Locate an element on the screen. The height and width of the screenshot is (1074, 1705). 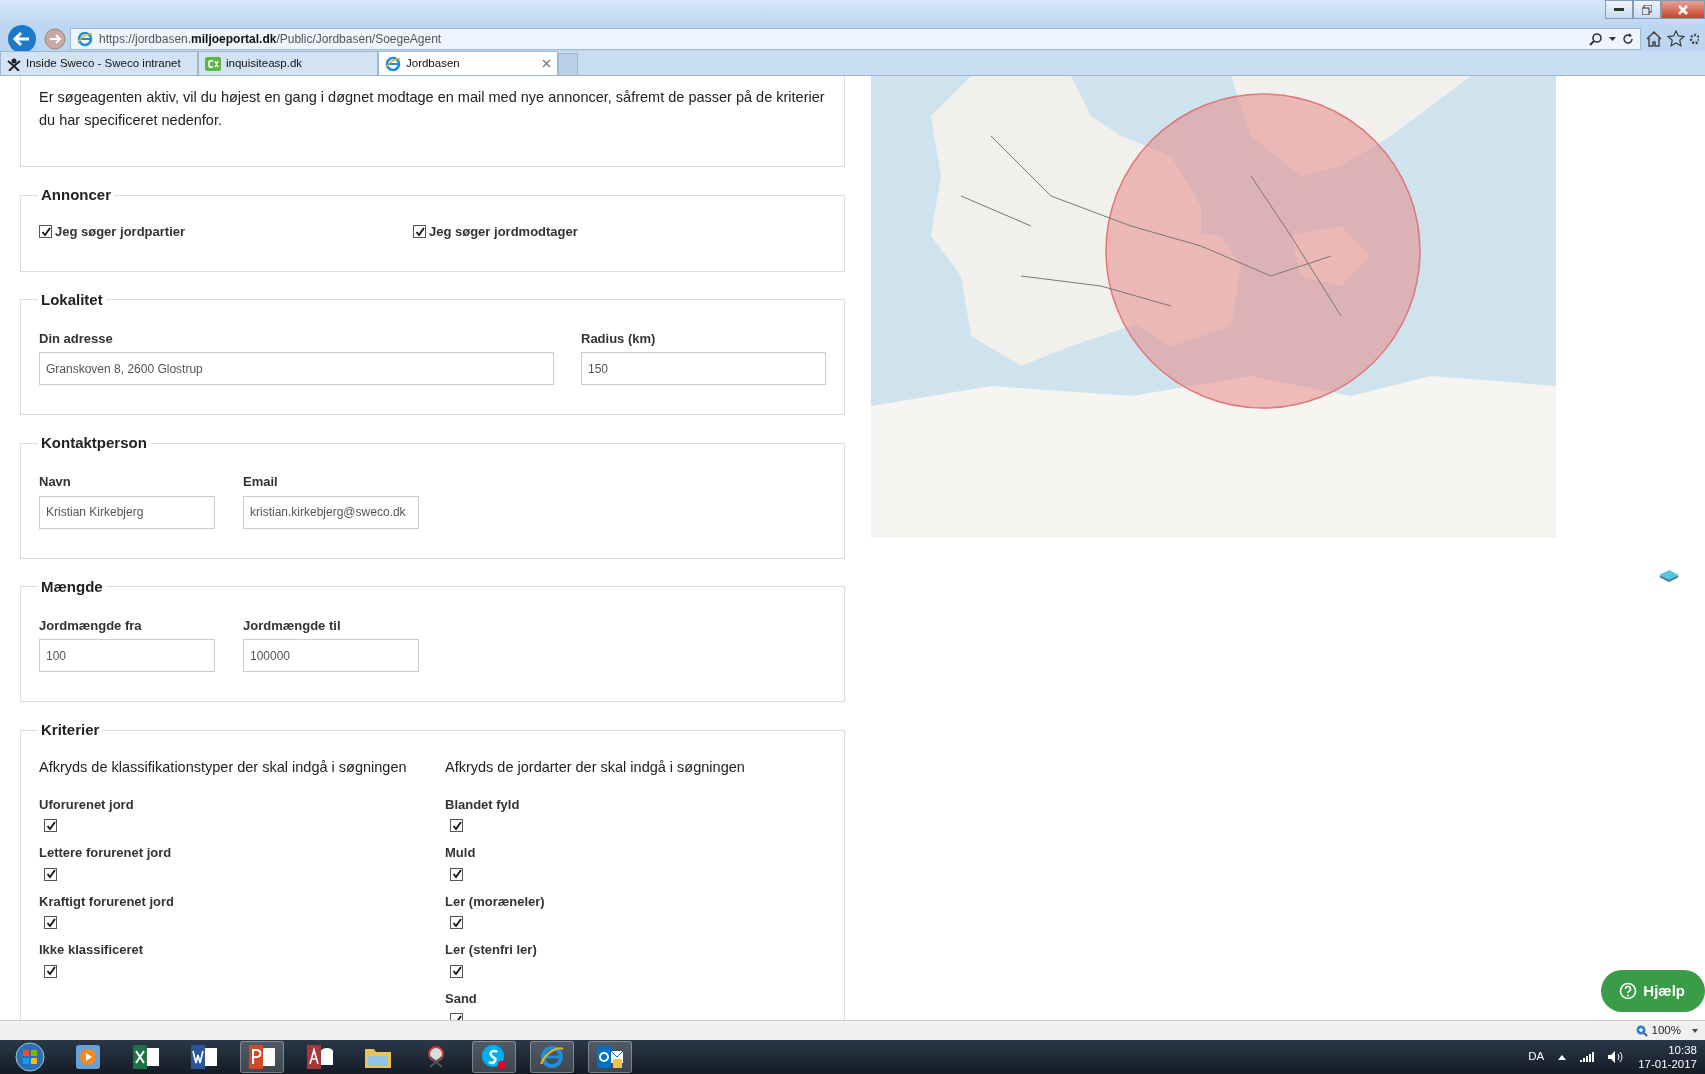
browser-tab: inquisiteasp.dk is located at coordinates (288, 63).